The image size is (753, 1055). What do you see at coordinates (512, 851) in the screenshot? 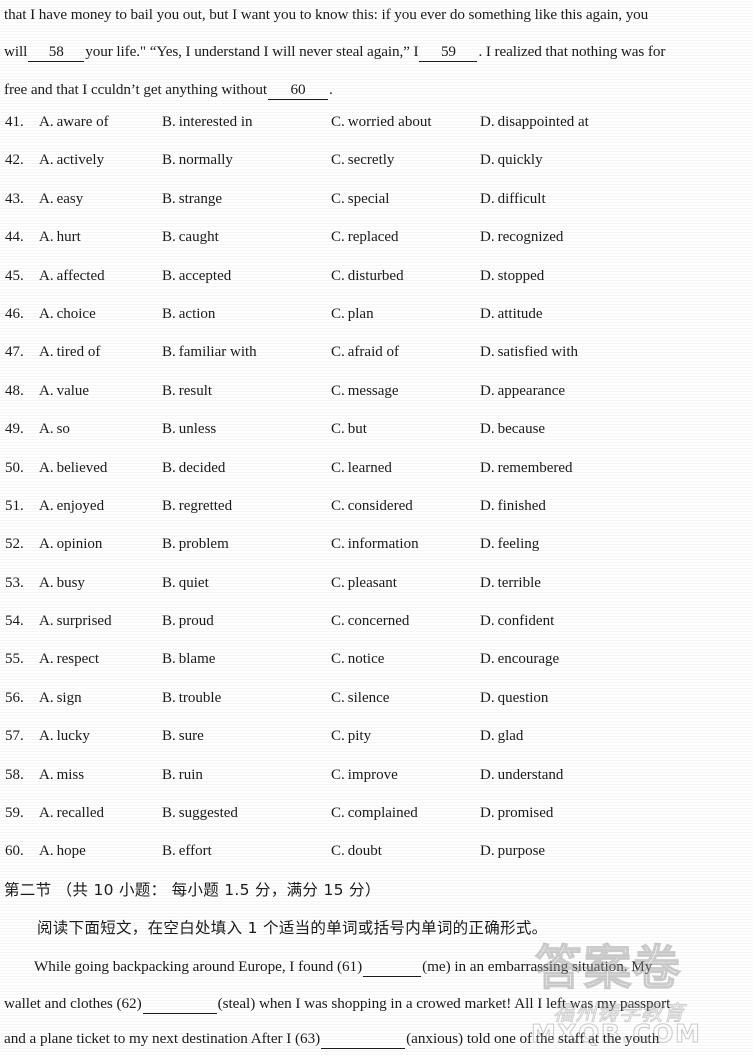
I see `option-D: D. purpose` at bounding box center [512, 851].